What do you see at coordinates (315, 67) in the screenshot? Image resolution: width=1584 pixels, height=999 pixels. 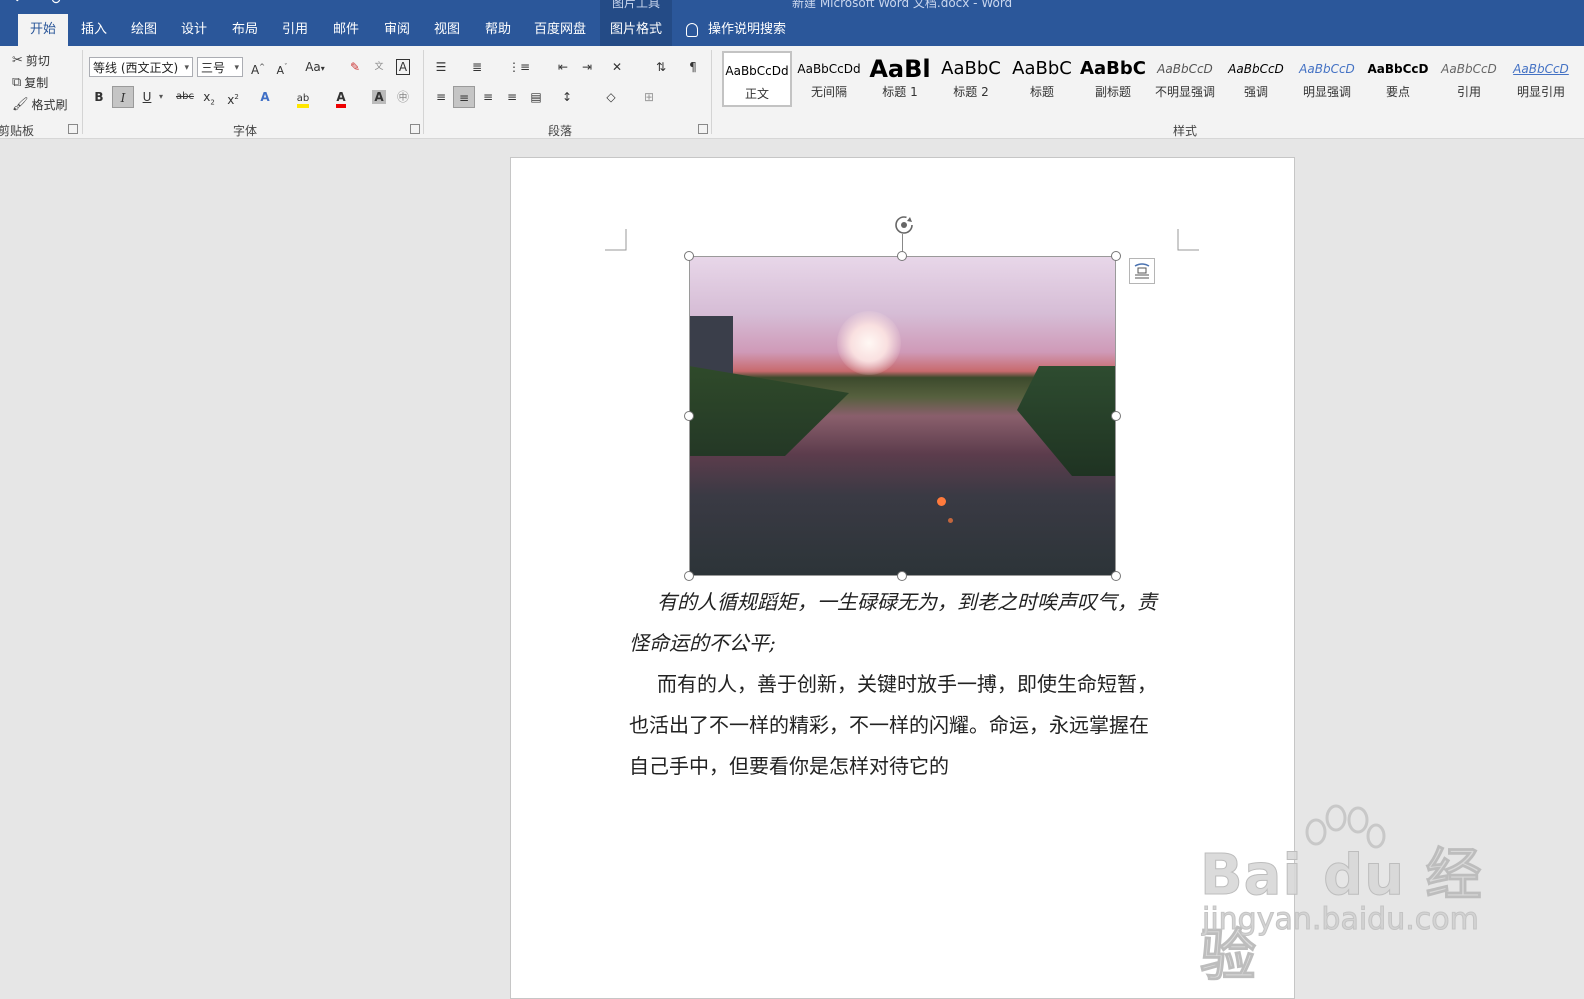 I see `change-case-button: Aa▾` at bounding box center [315, 67].